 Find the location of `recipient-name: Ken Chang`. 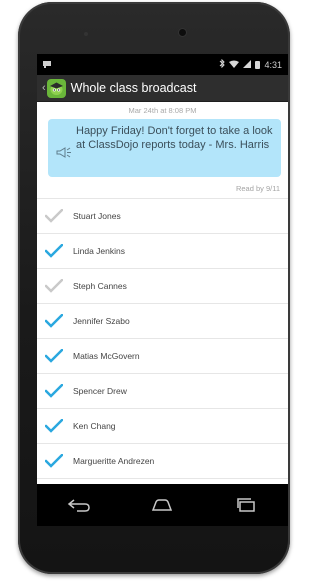

recipient-name: Ken Chang is located at coordinates (94, 426).